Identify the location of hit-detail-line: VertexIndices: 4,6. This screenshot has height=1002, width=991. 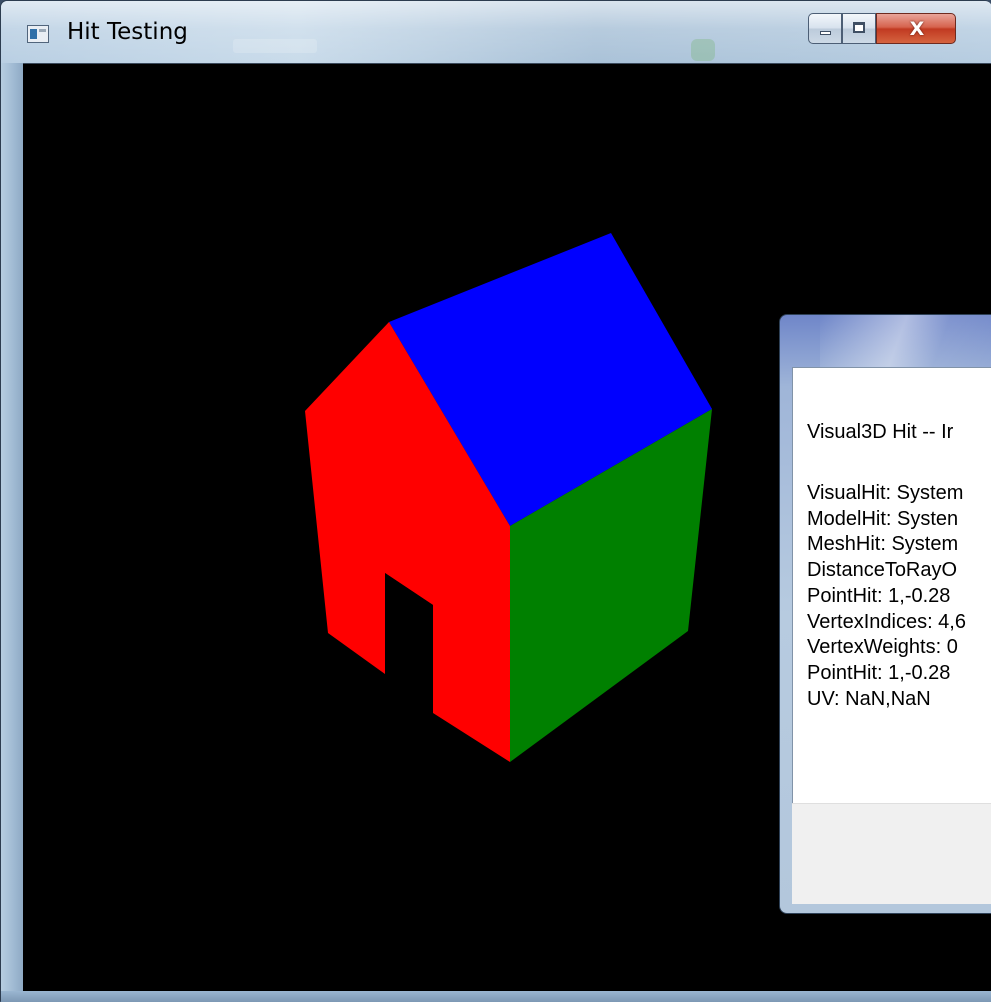
(886, 621).